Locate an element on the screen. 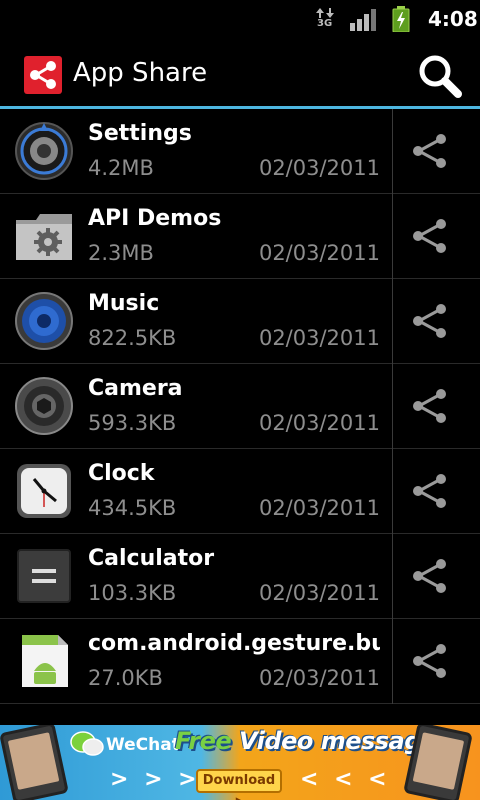 The width and height of the screenshot is (480, 800). app-name: Calculator is located at coordinates (151, 558).